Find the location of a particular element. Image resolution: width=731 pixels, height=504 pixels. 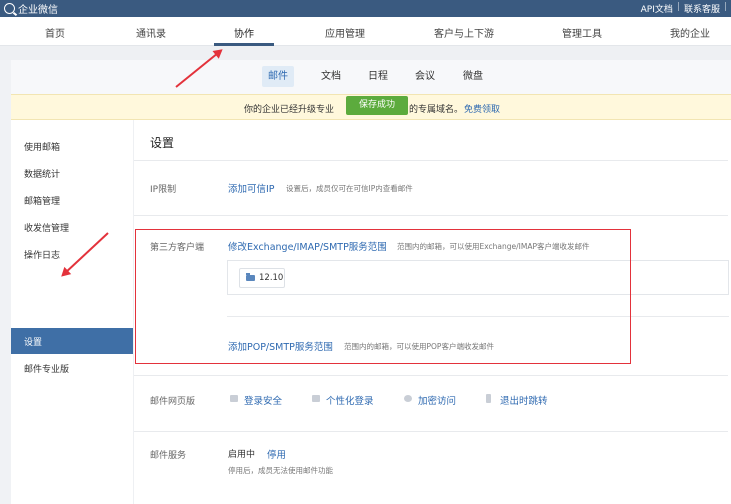

sidebar-item-pro-edition: 邮件专业版 is located at coordinates (46, 368).